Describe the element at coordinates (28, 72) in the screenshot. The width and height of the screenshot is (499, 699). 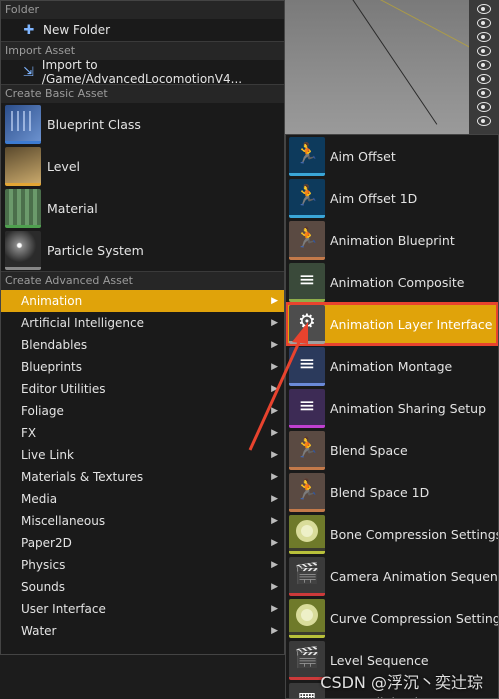
I see `import-icon: ⇲` at that location.